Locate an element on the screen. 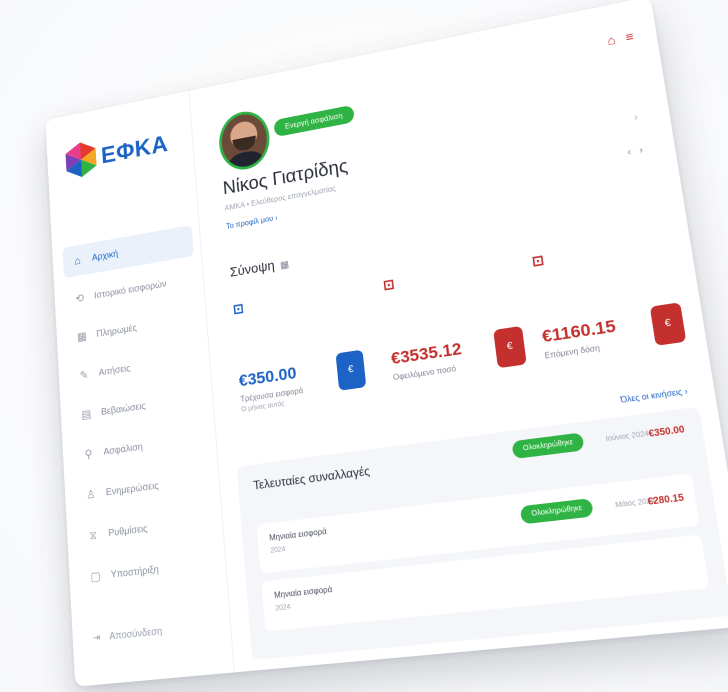 This screenshot has width=728, height=692. kpi-card: ⊡ €1160.15 Επόμενη δόση € is located at coordinates (610, 308).